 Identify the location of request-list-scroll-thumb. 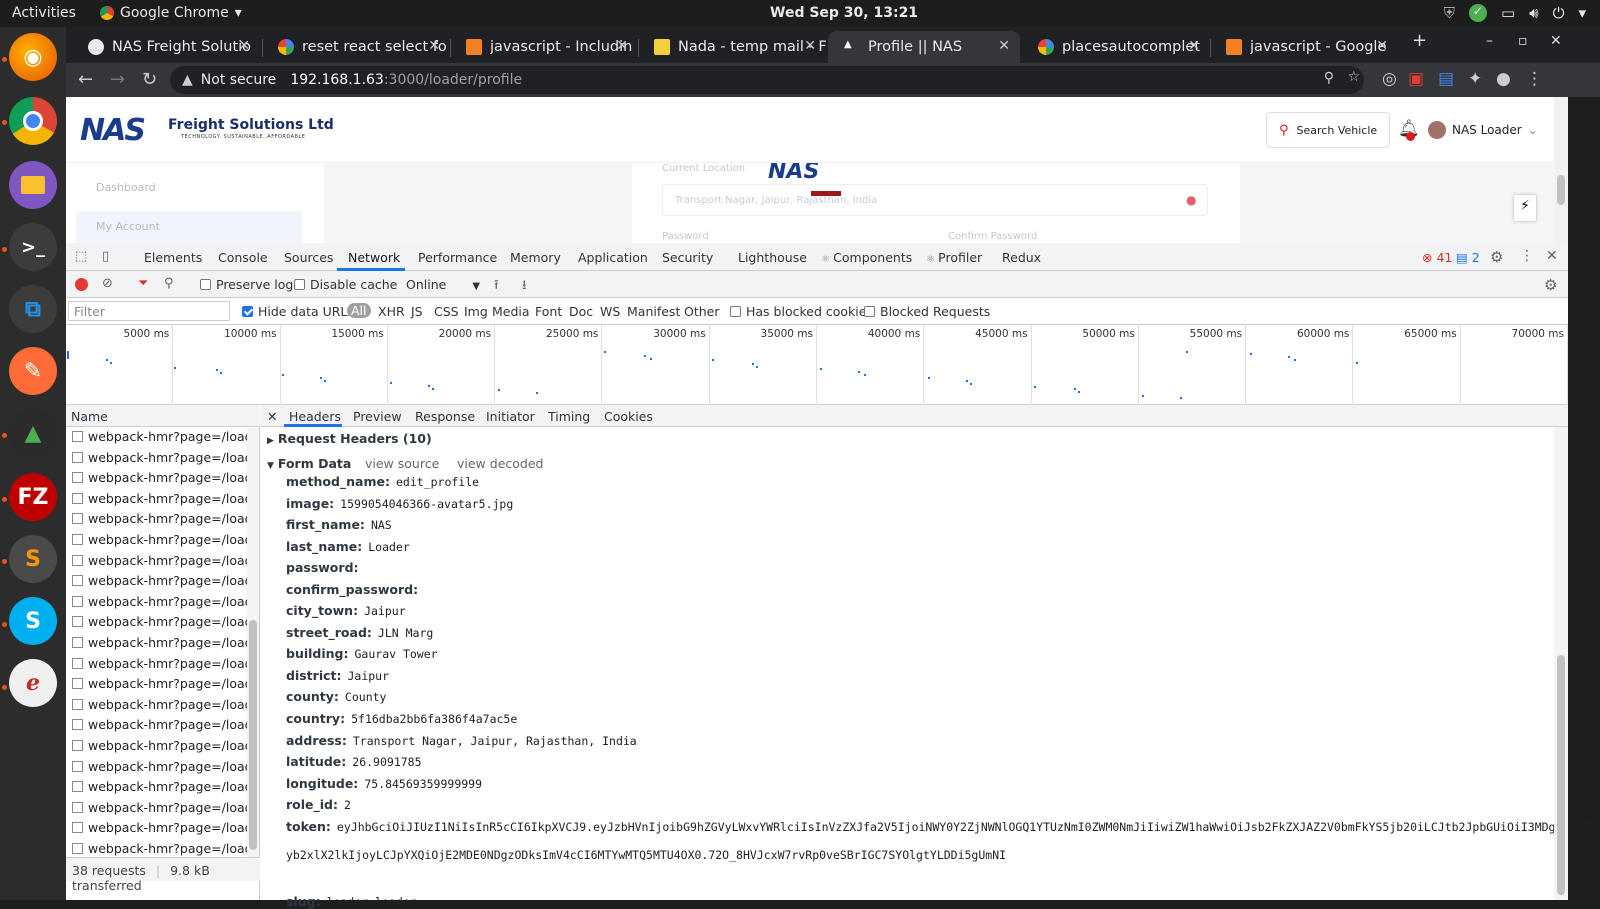
(253, 735).